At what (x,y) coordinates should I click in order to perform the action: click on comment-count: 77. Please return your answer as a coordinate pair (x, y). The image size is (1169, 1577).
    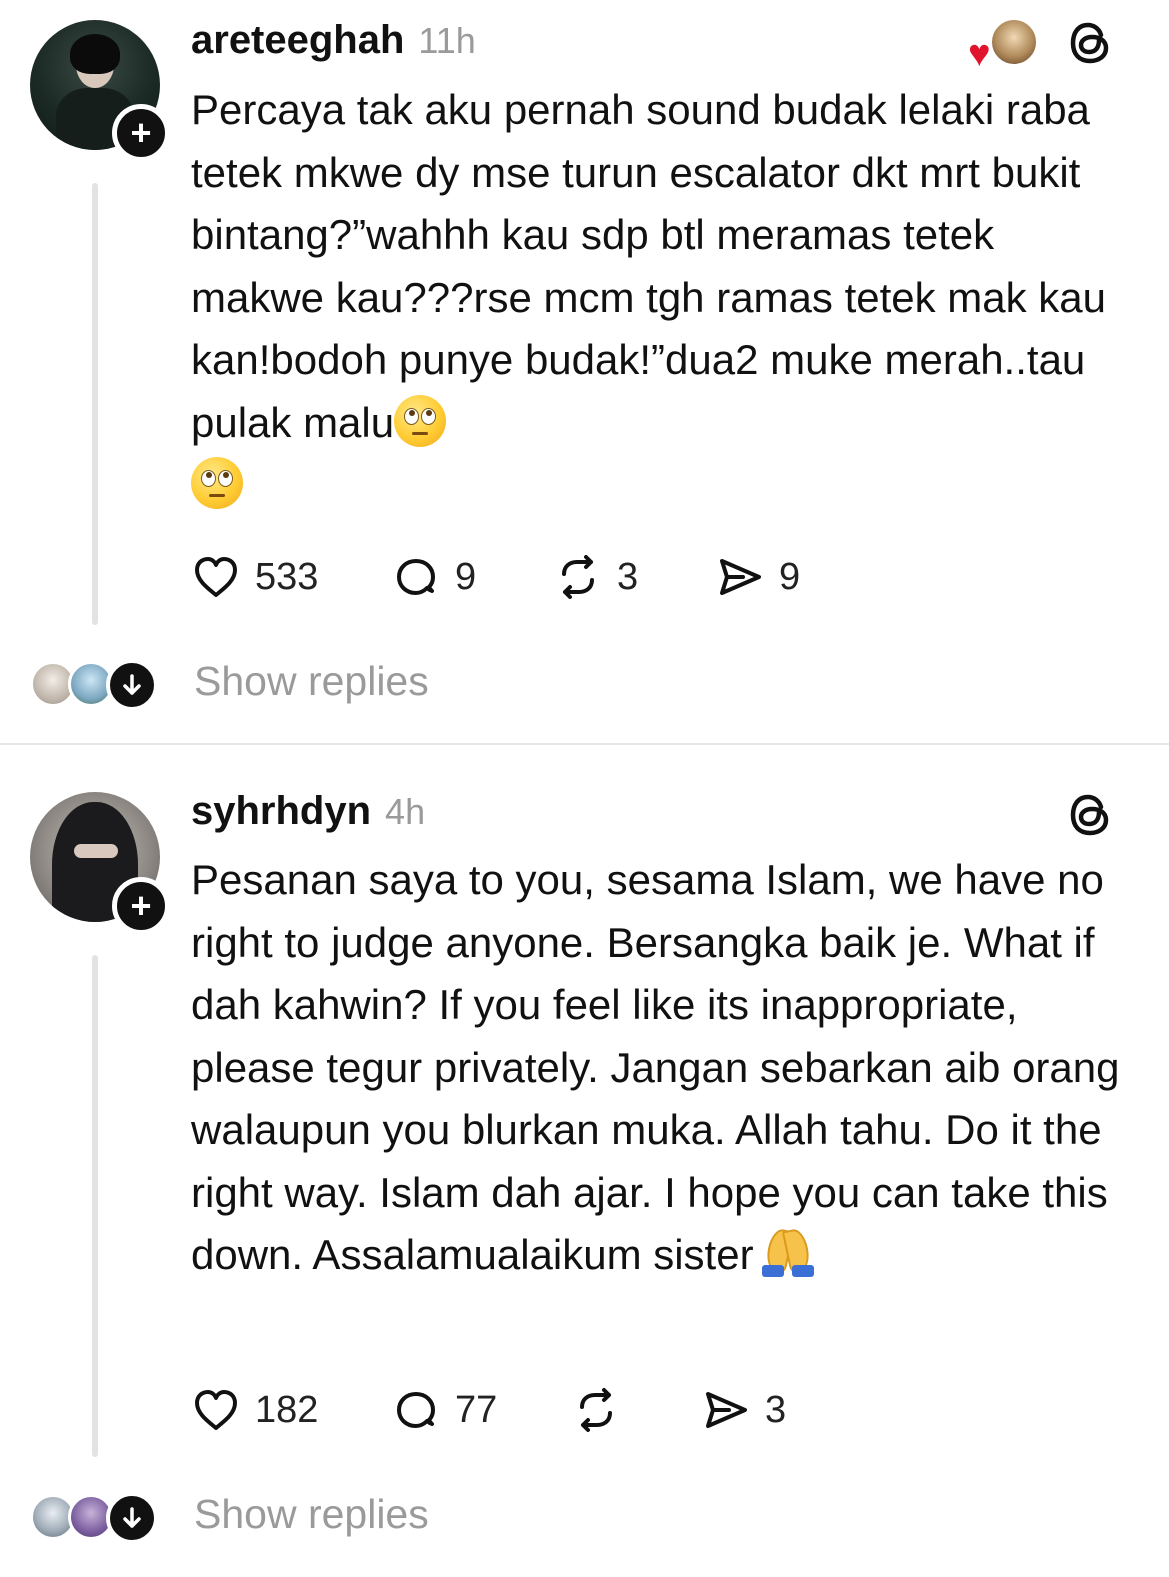
    Looking at the image, I should click on (476, 1409).